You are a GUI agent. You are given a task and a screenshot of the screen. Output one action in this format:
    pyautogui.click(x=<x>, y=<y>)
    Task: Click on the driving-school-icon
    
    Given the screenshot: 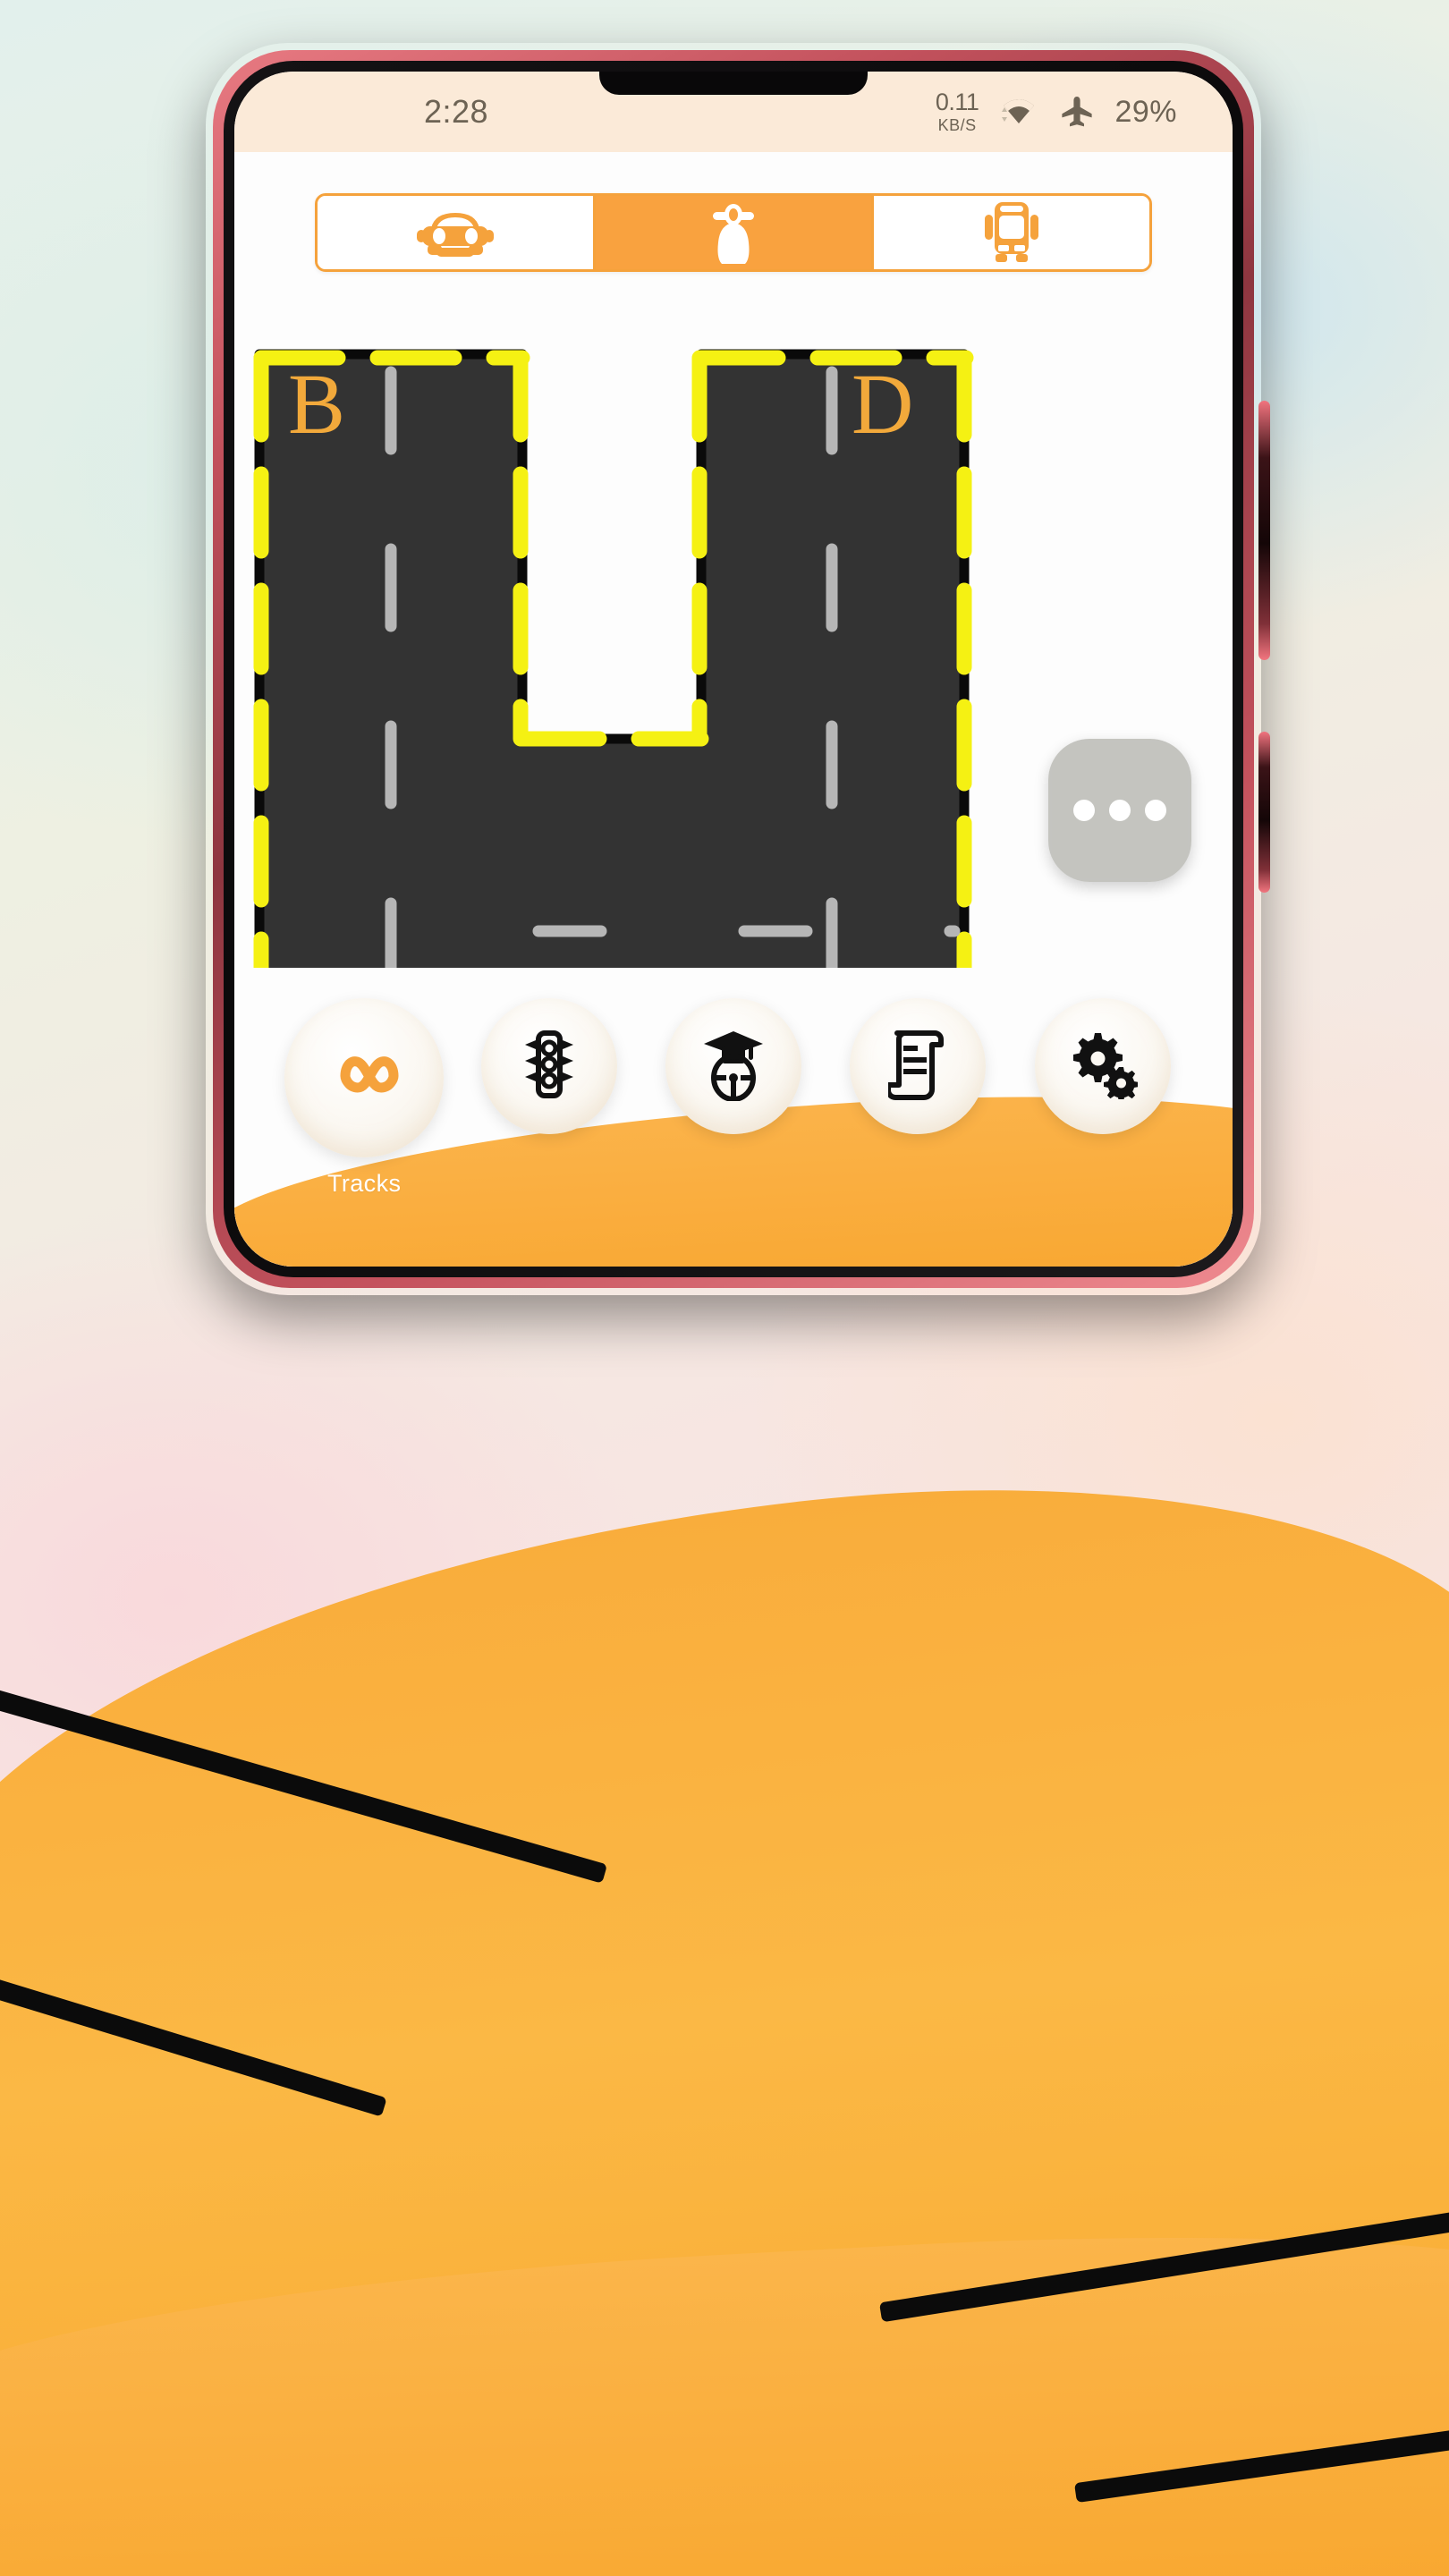 What is the action you would take?
    pyautogui.click(x=733, y=1067)
    